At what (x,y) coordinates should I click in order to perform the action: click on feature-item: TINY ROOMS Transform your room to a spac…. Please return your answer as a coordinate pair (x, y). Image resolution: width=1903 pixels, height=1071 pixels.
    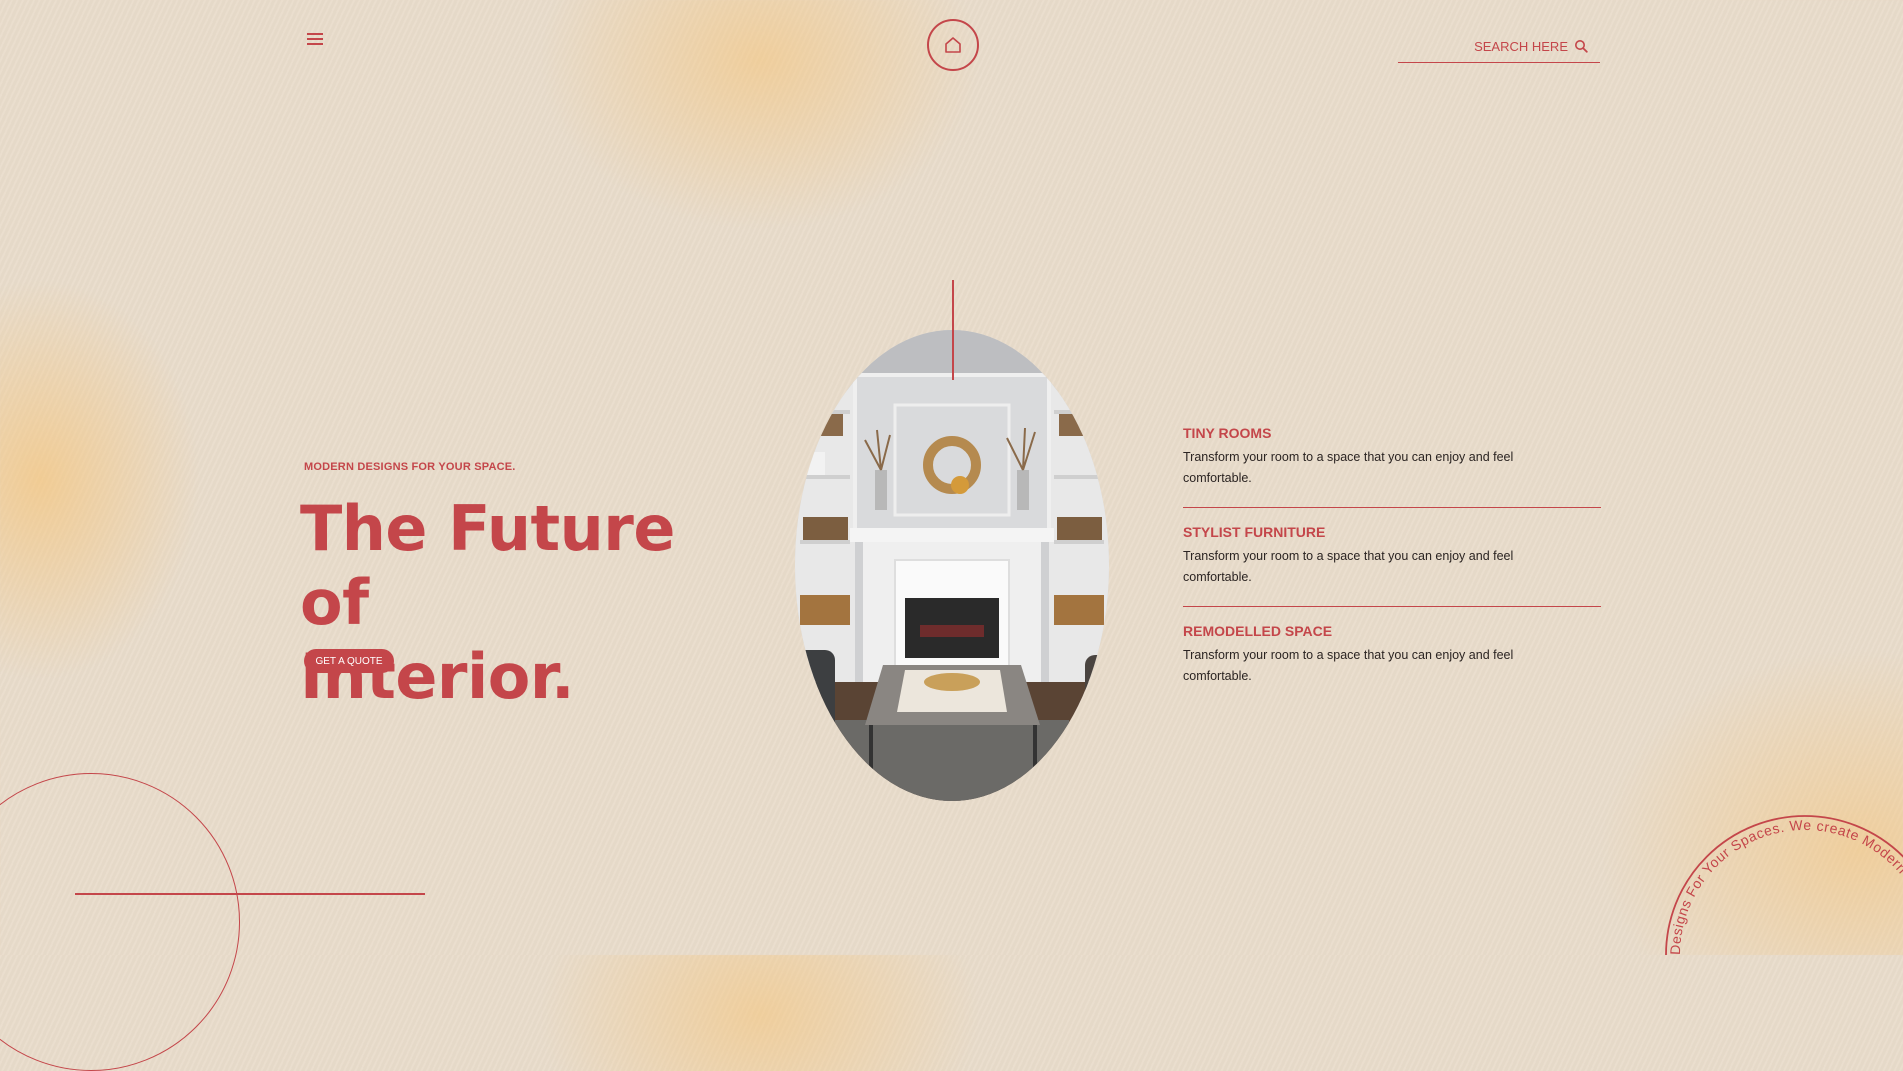
    Looking at the image, I should click on (1392, 466).